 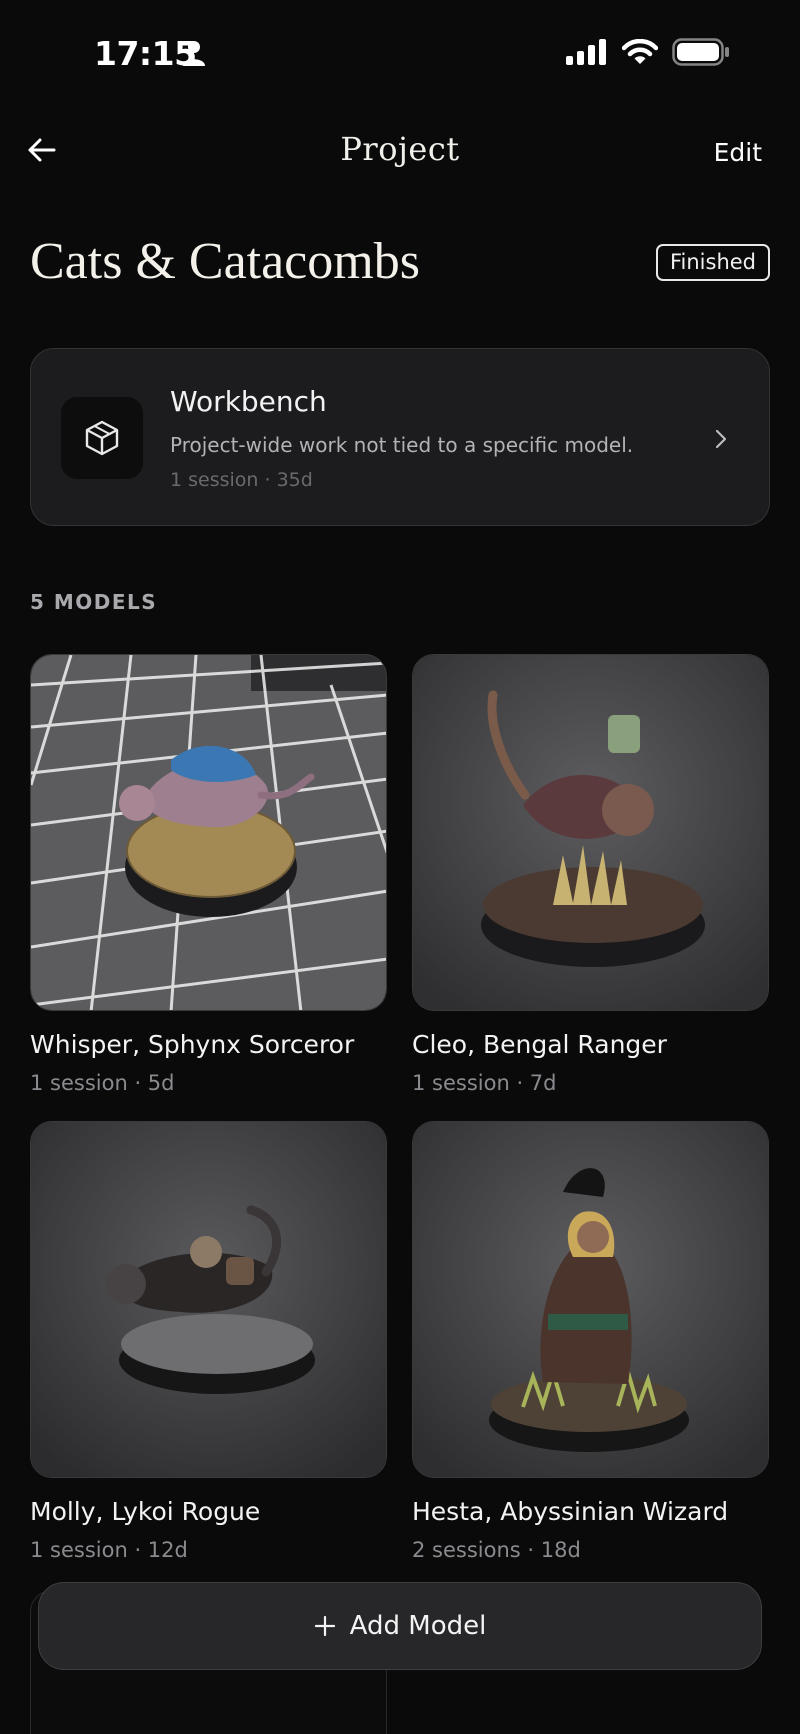 I want to click on cube-icon, so click(x=102, y=438).